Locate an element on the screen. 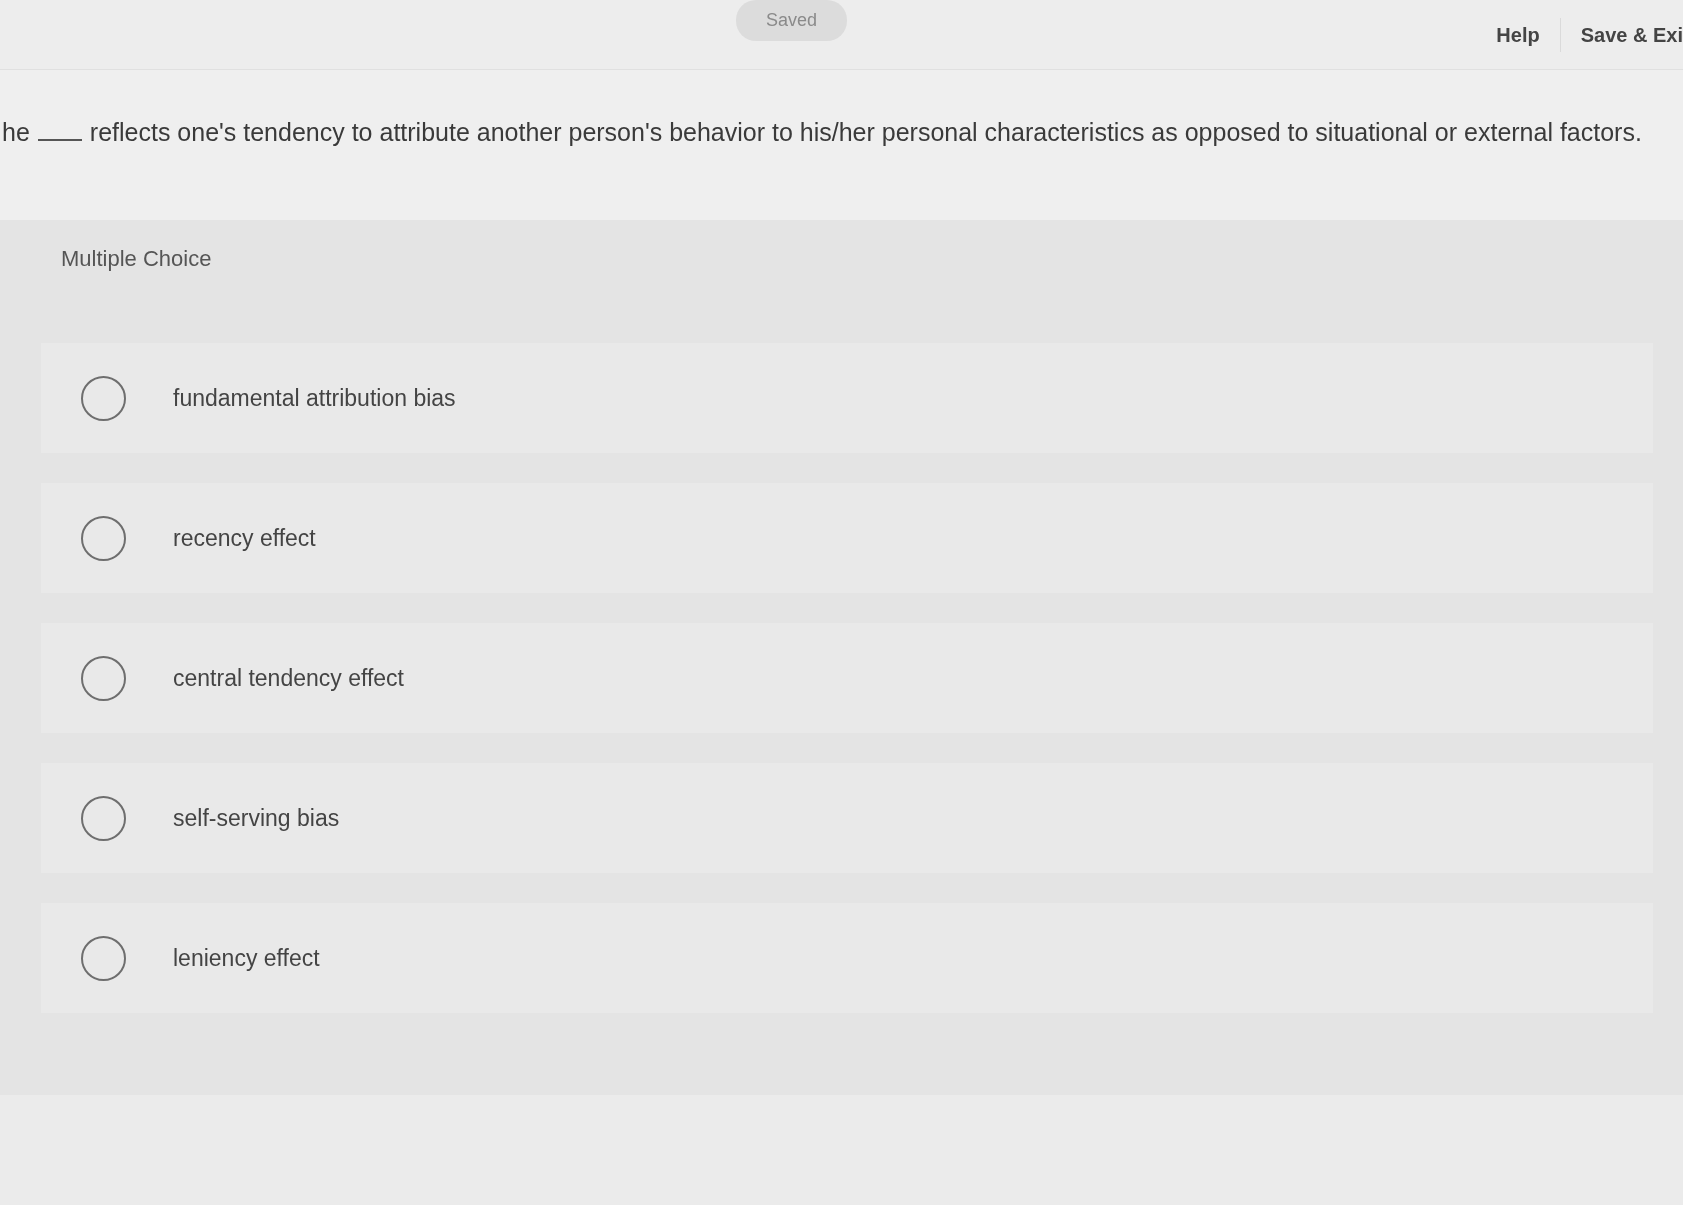 This screenshot has height=1205, width=1683. option-label: leniency effect is located at coordinates (246, 958).